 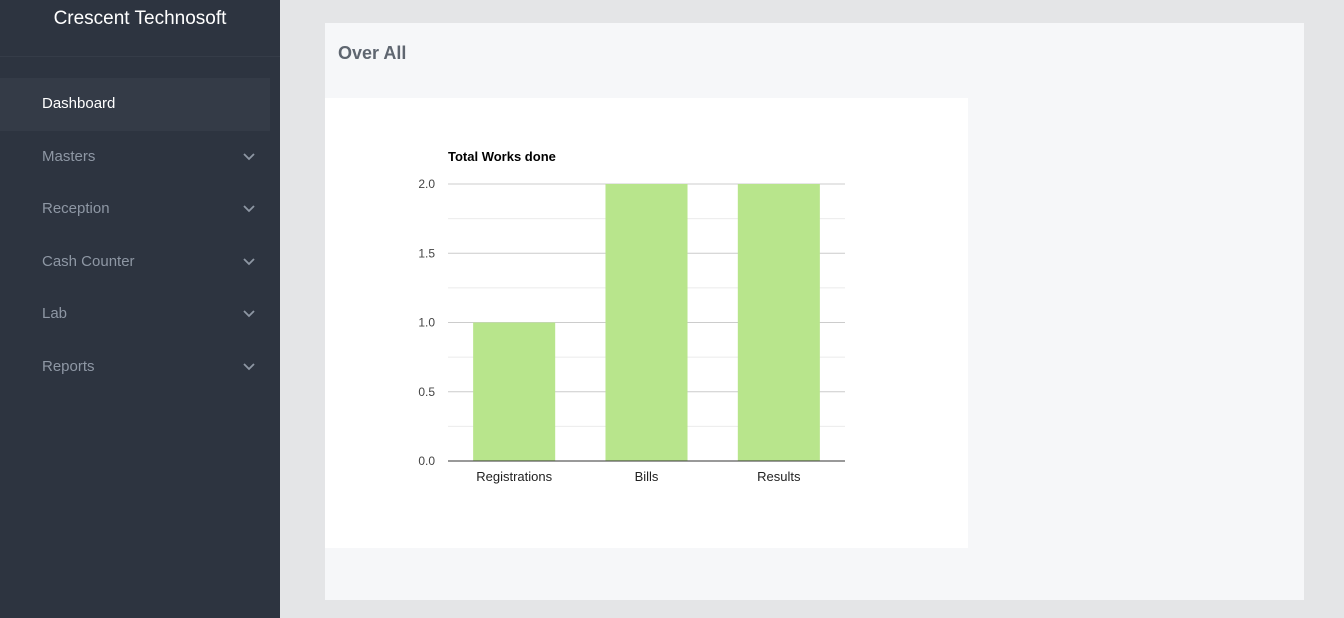 I want to click on sidebar-item-label: Masters, so click(x=69, y=156).